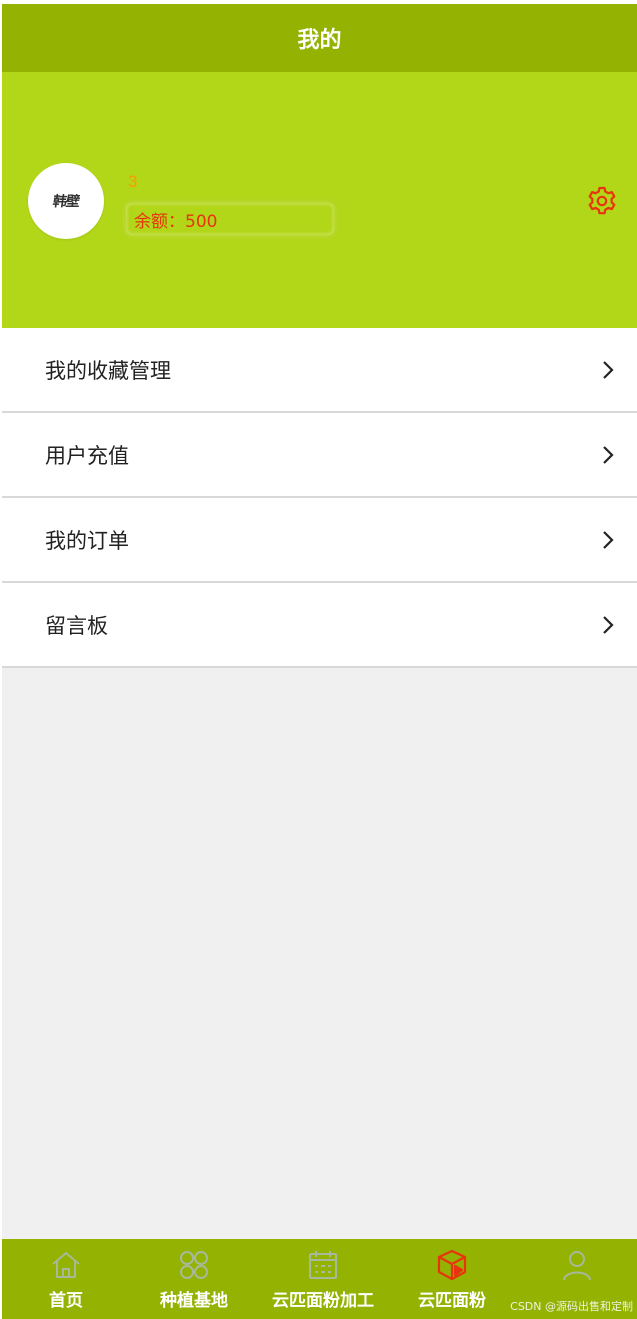 Image resolution: width=637 pixels, height=1319 pixels. I want to click on avatar: 韩壁, so click(66, 201).